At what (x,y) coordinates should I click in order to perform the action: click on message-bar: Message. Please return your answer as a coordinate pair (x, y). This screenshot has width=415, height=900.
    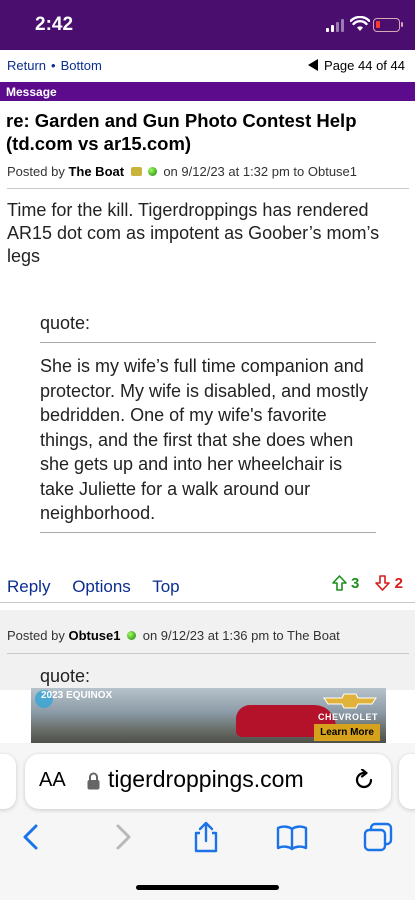
    Looking at the image, I should click on (207, 91).